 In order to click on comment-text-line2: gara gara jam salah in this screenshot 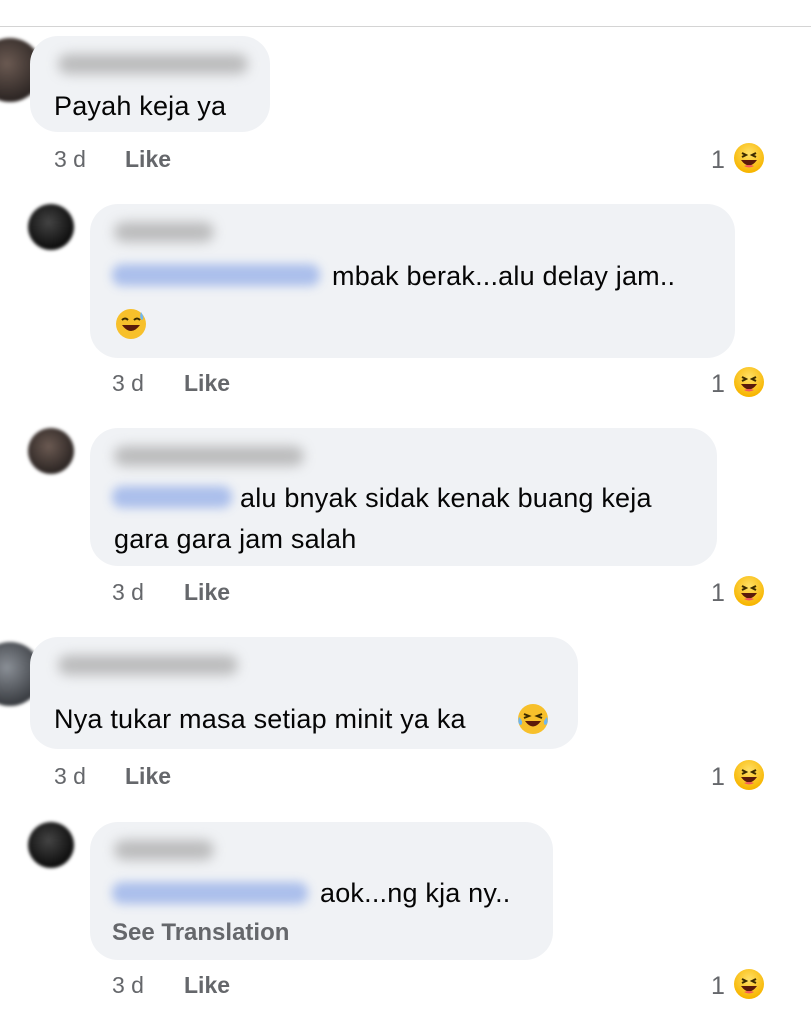, I will do `click(235, 539)`.